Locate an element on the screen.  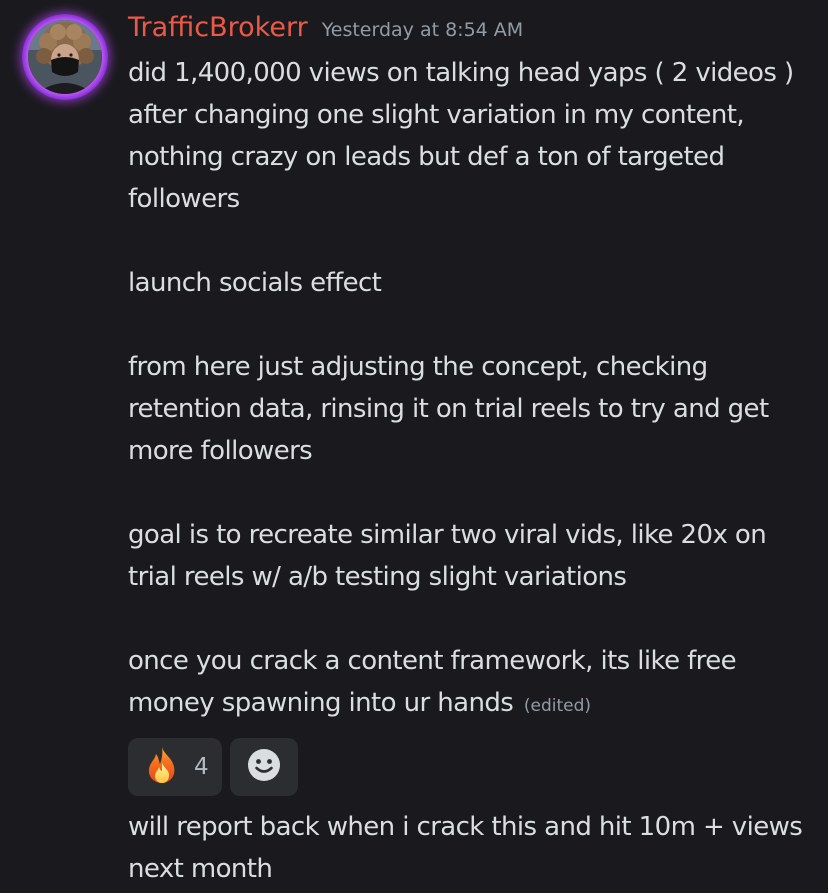
edited-label: (edited) is located at coordinates (557, 706).